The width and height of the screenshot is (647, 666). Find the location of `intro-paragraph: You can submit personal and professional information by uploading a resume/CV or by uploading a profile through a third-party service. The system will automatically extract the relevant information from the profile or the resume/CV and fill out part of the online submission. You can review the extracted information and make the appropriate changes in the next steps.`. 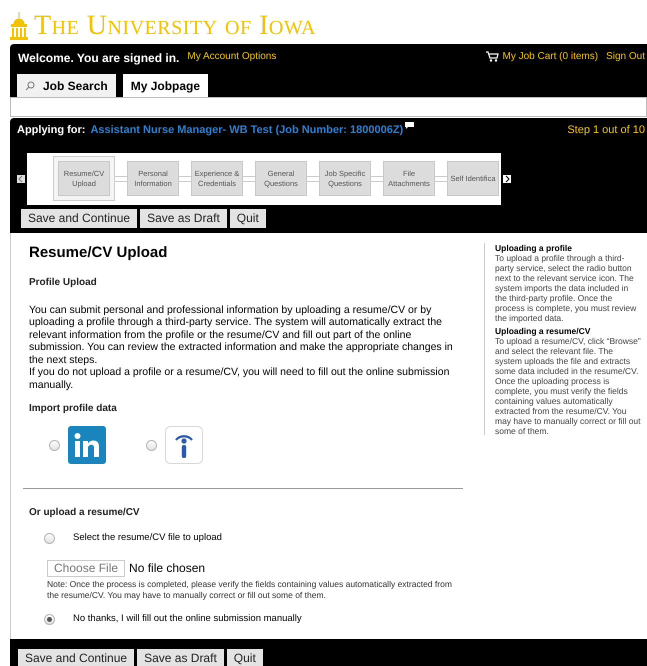

intro-paragraph: You can submit personal and professional information by uploading a resume/CV or by uploading a profile through a third-party service. The system will automatically extract the relevant information from the profile or the resume/CV and fill out part of the online submission. You can review the extracted information and make the appropriate changes in the next steps. is located at coordinates (241, 335).